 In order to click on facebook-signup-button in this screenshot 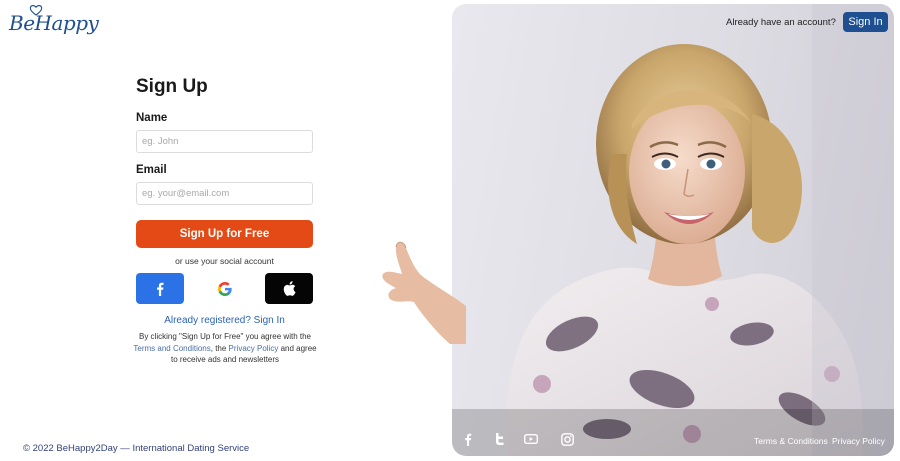, I will do `click(160, 288)`.